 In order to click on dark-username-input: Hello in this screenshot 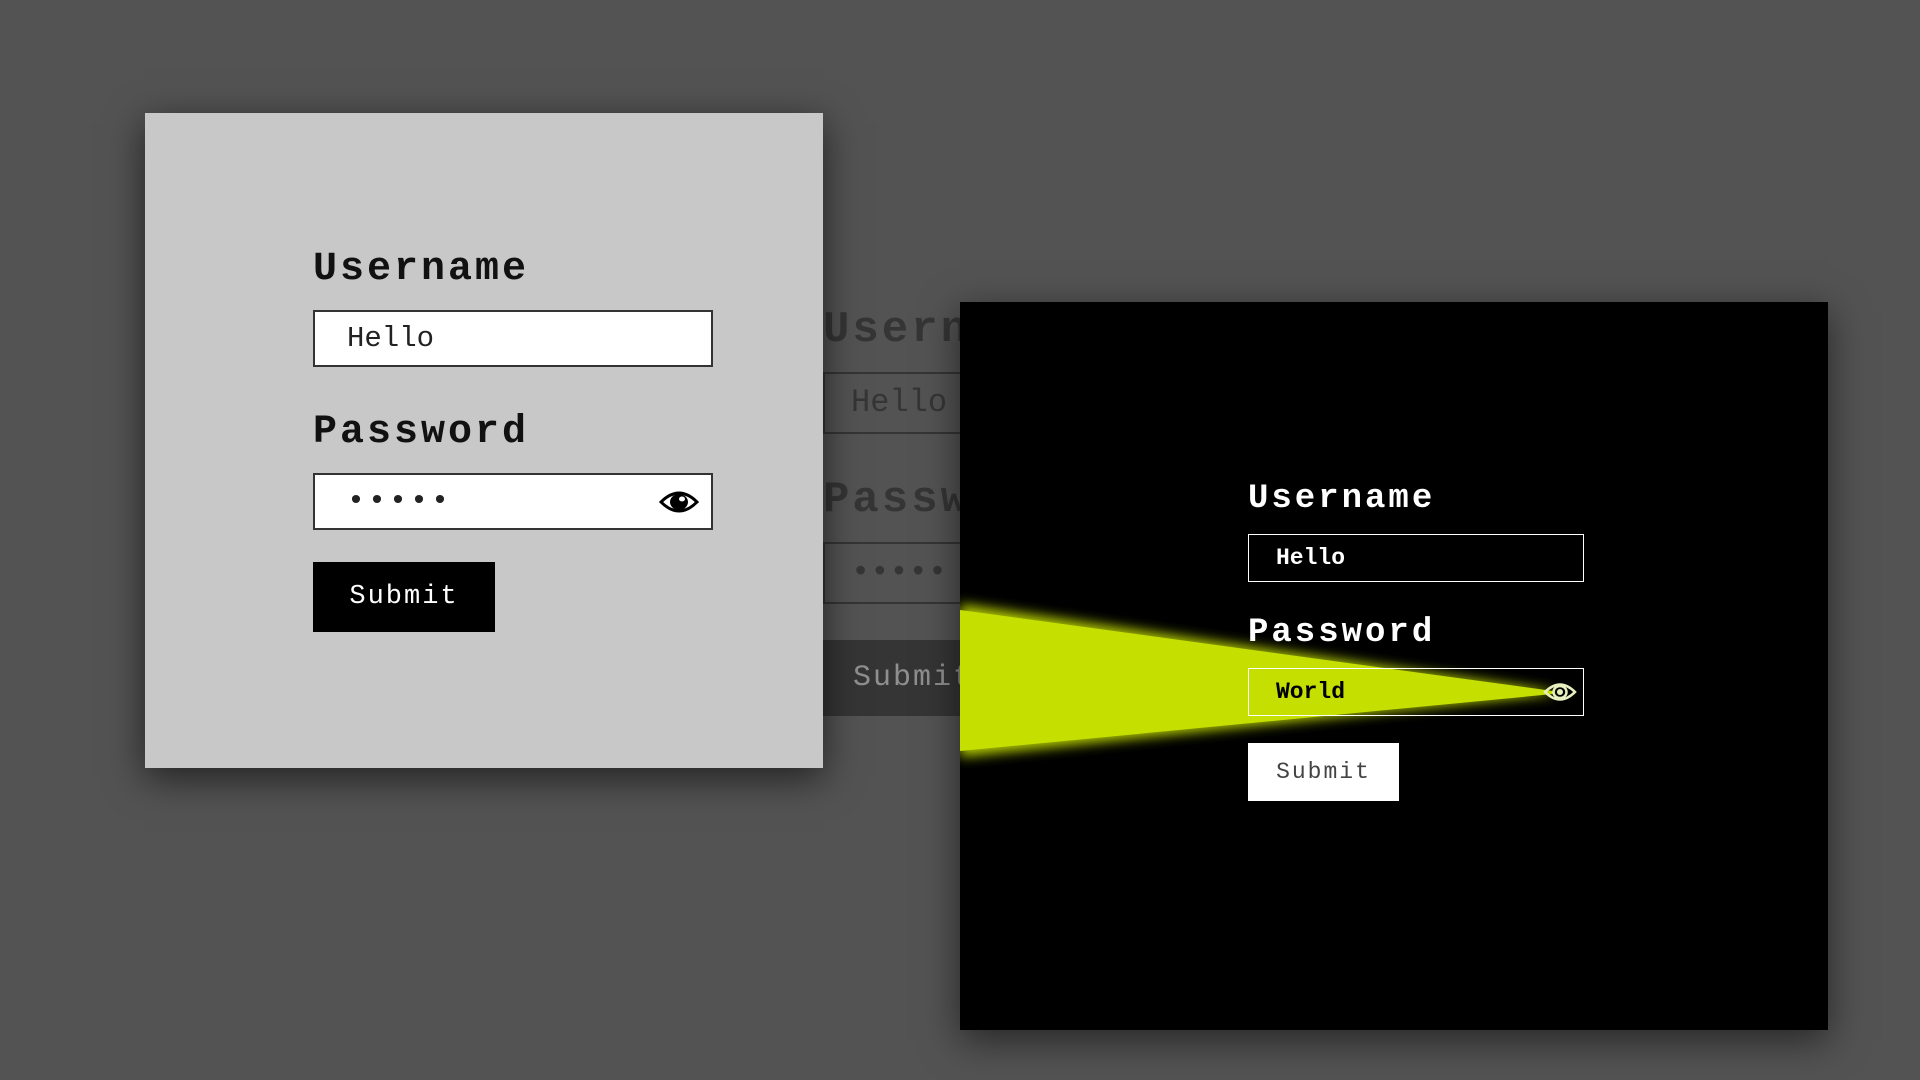, I will do `click(1416, 558)`.